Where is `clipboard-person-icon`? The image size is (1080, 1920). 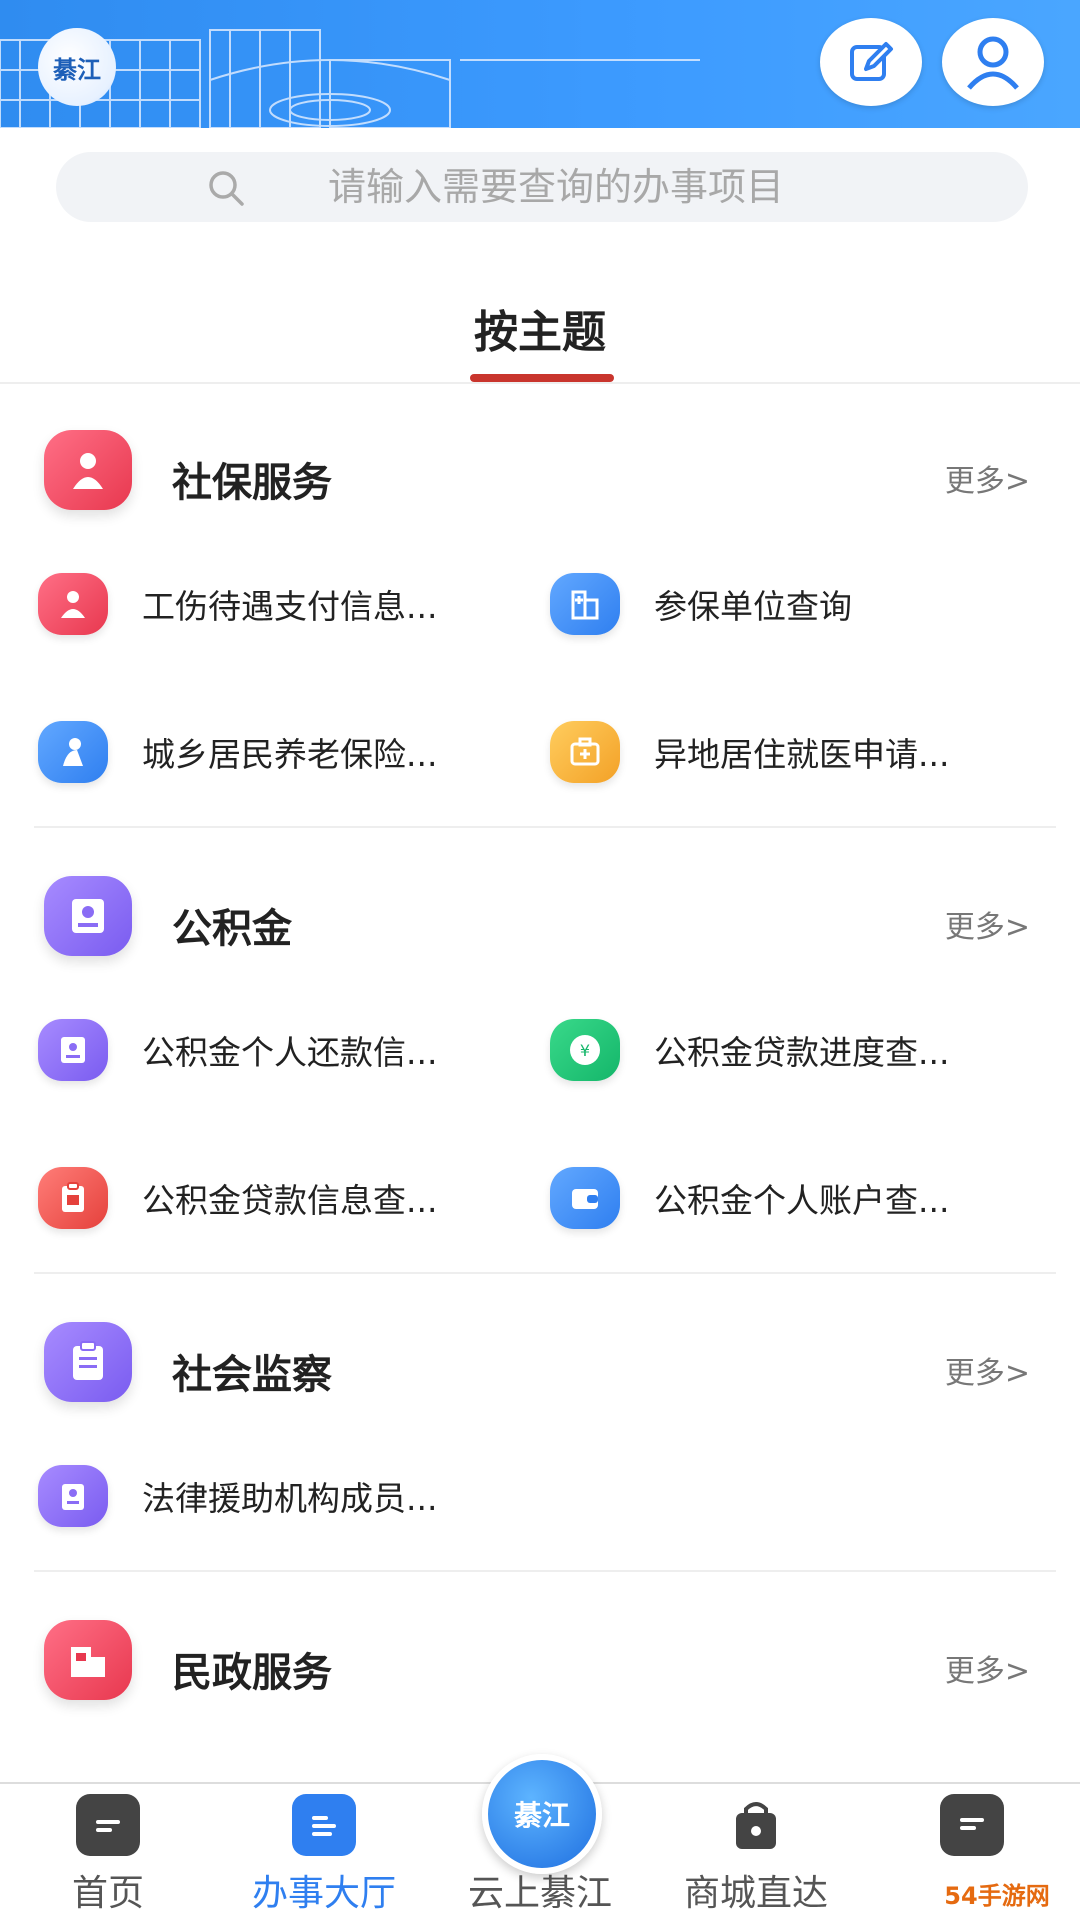
clipboard-person-icon is located at coordinates (73, 1496).